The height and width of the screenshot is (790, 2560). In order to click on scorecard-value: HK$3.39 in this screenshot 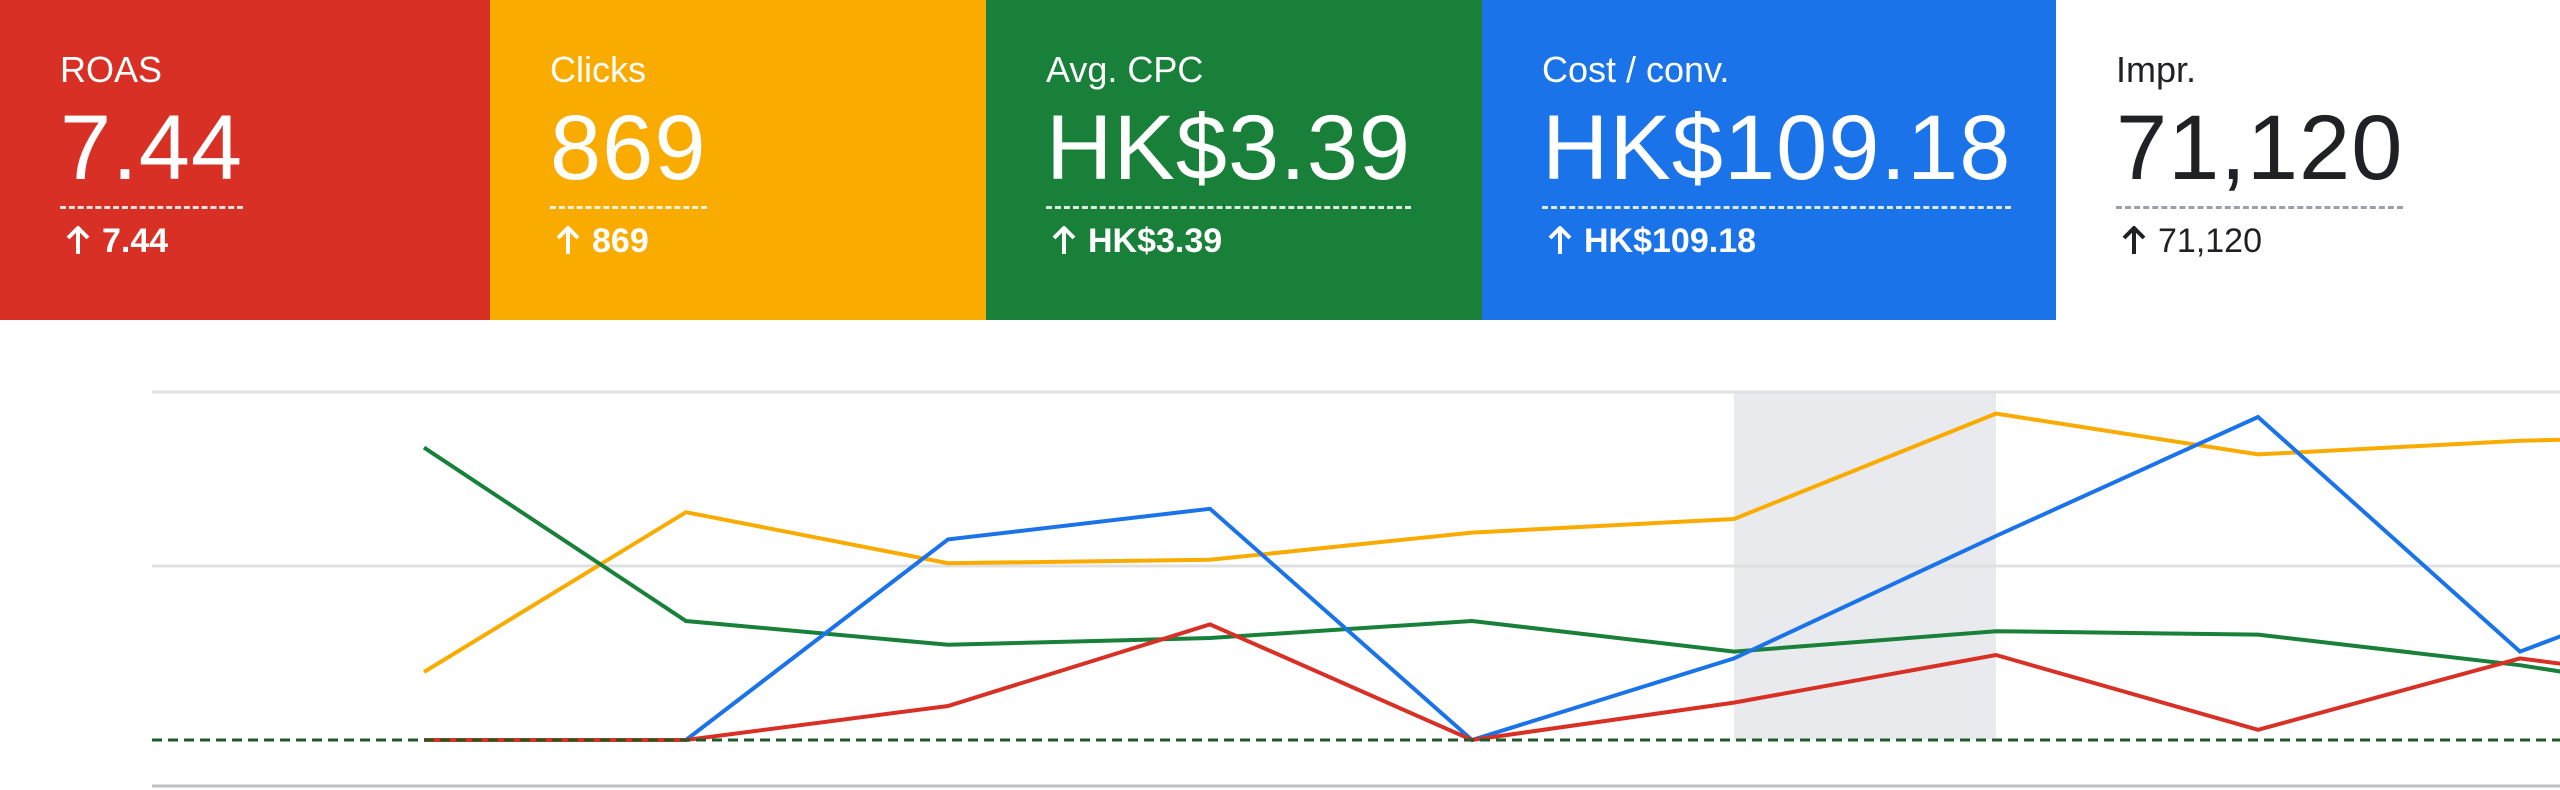, I will do `click(1229, 152)`.